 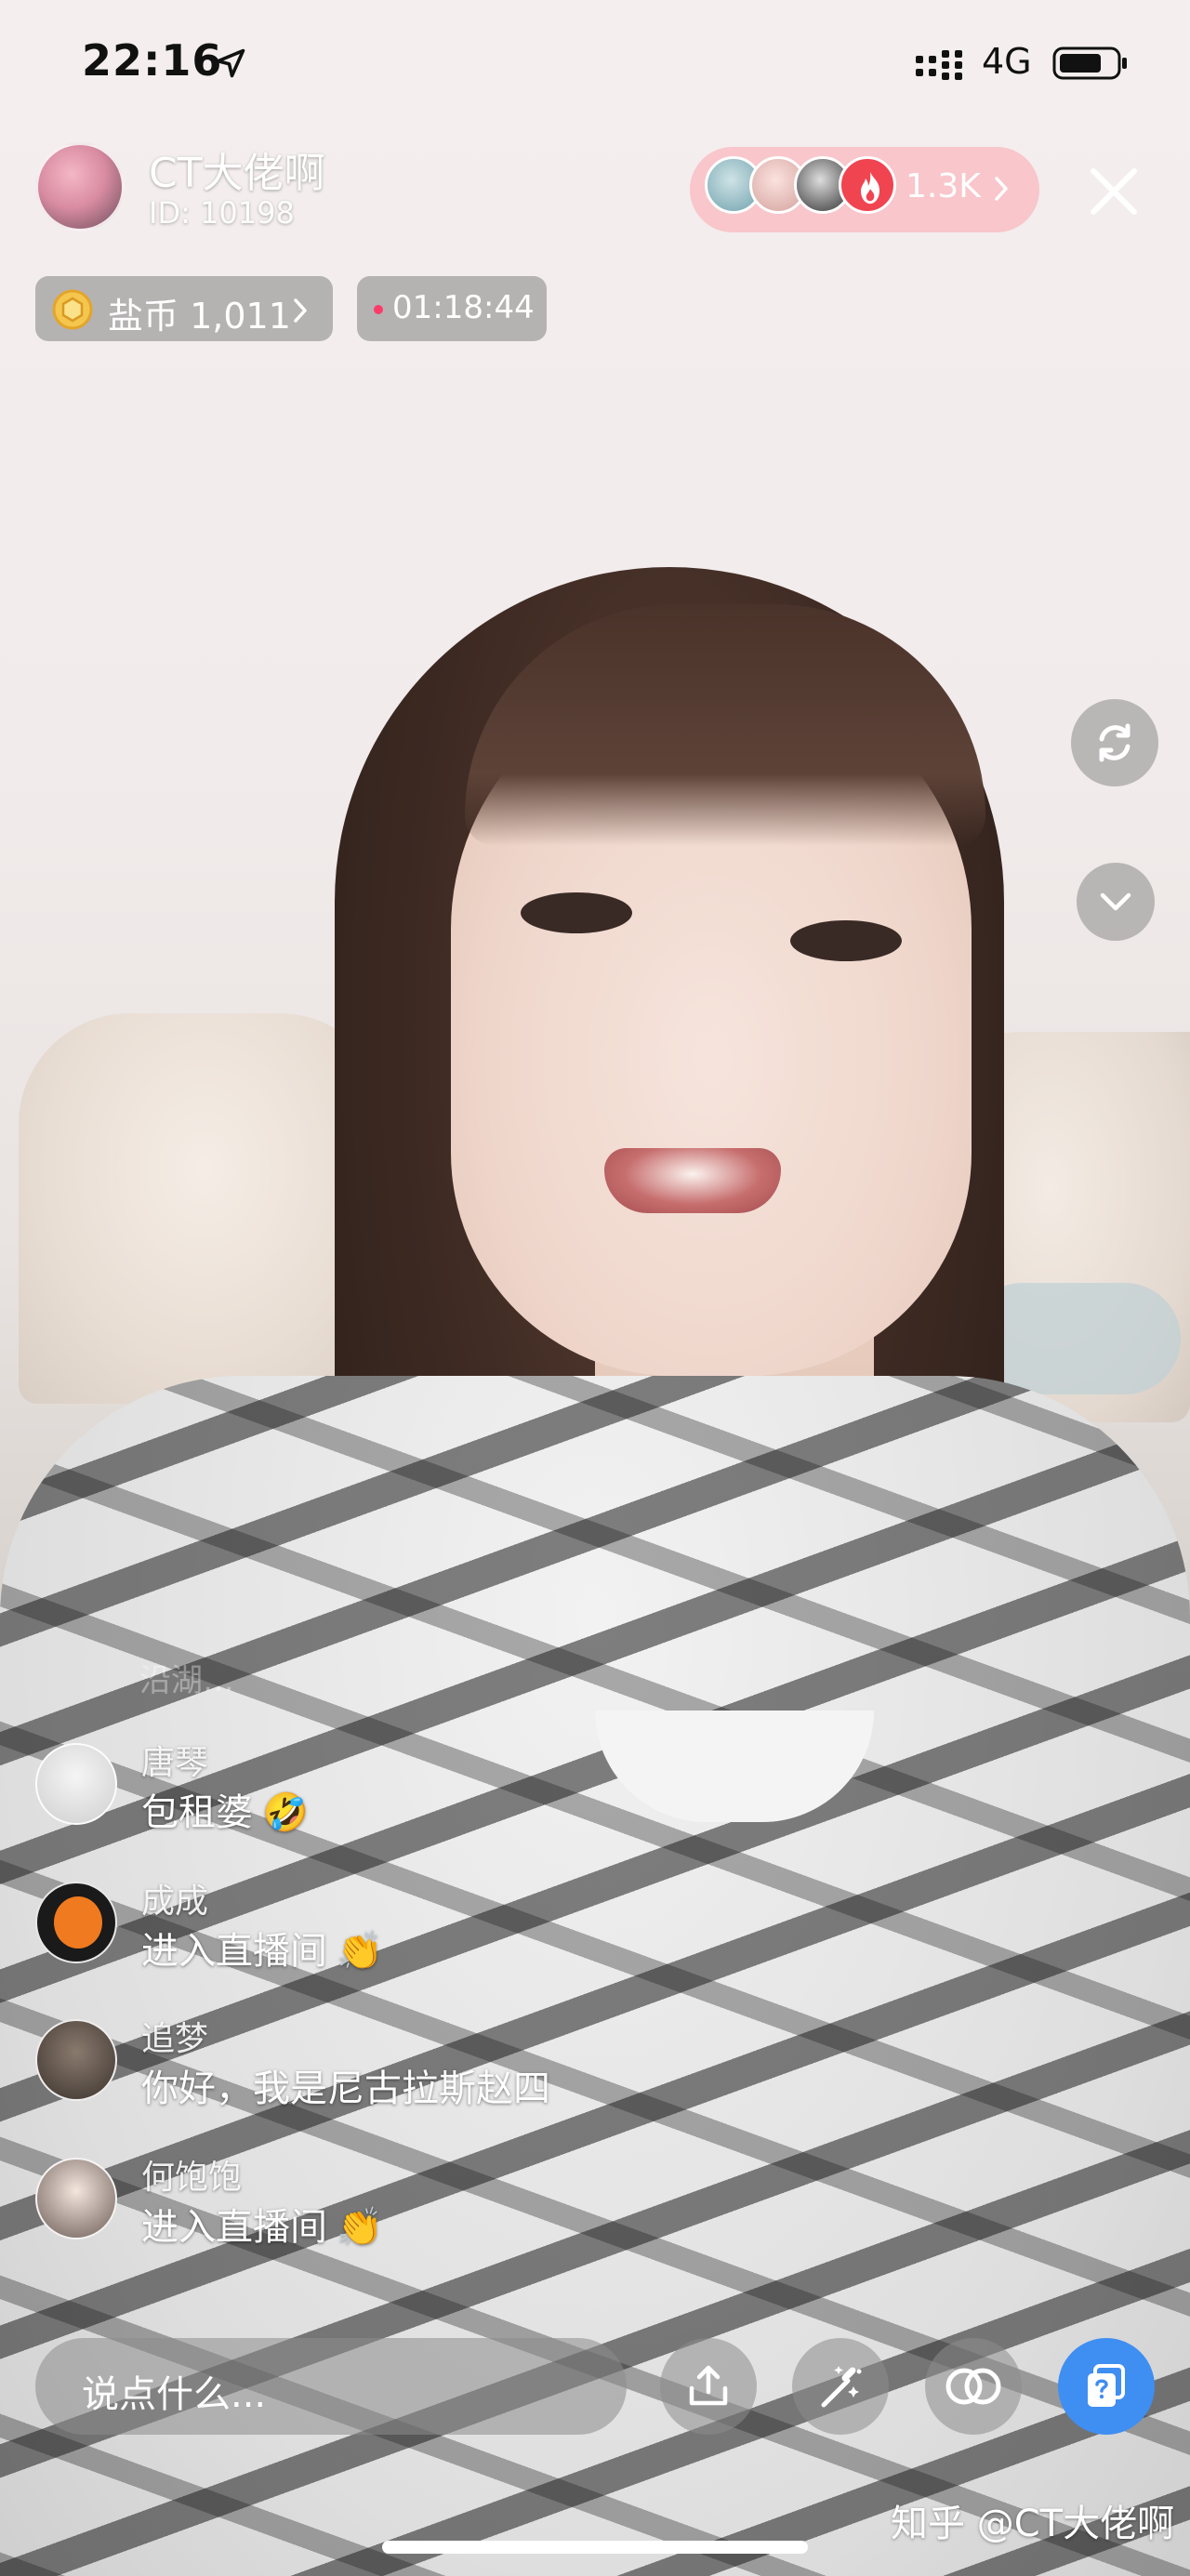 What do you see at coordinates (711, 1022) in the screenshot?
I see `streamer-face` at bounding box center [711, 1022].